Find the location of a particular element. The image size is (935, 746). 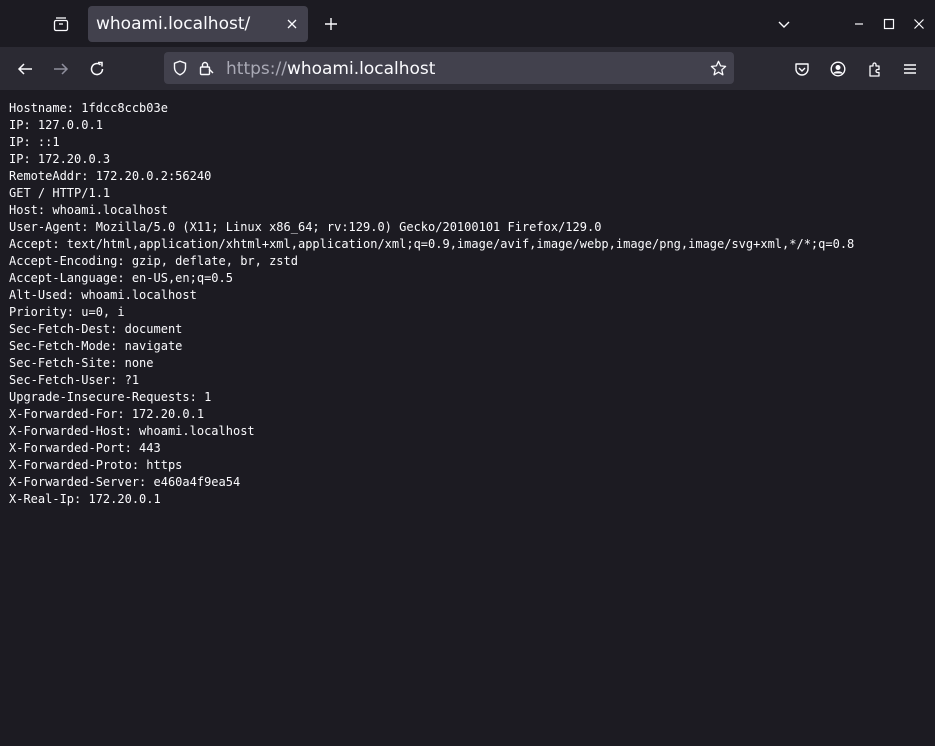

maximize-button is located at coordinates (889, 24).